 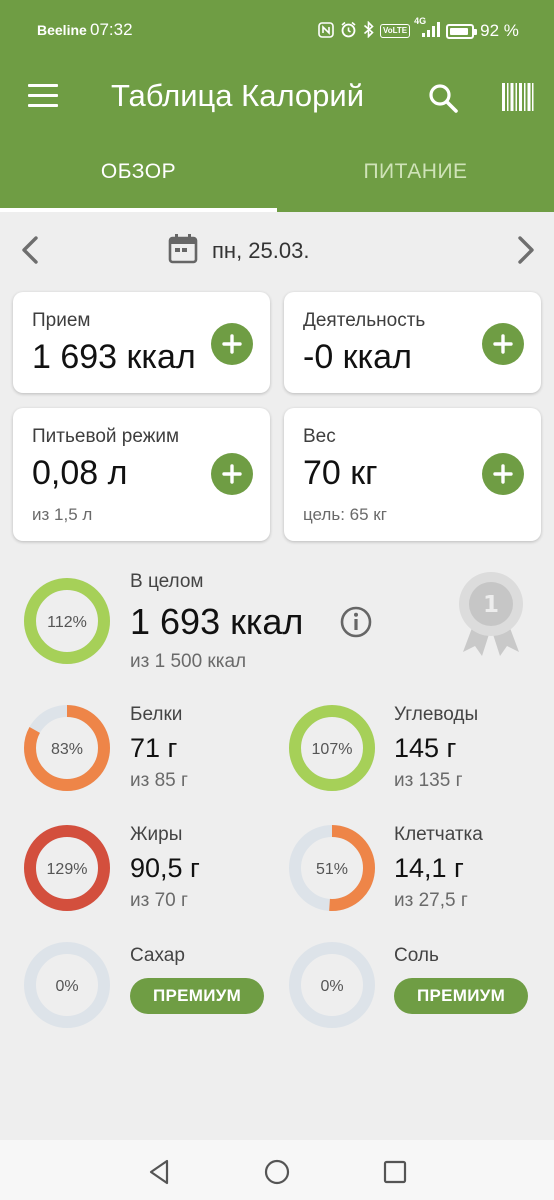 I want to click on fiber-goal: из 27,5 г, so click(x=431, y=900).